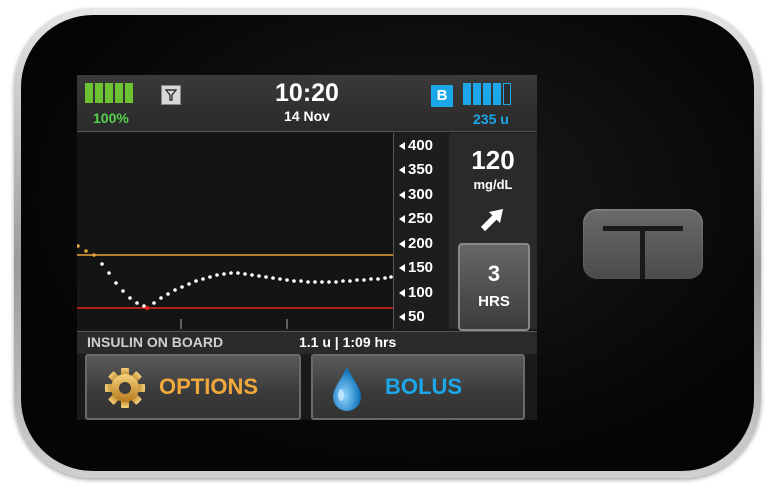 This screenshot has width=767, height=485. Describe the element at coordinates (125, 390) in the screenshot. I see `gear-icon` at that location.